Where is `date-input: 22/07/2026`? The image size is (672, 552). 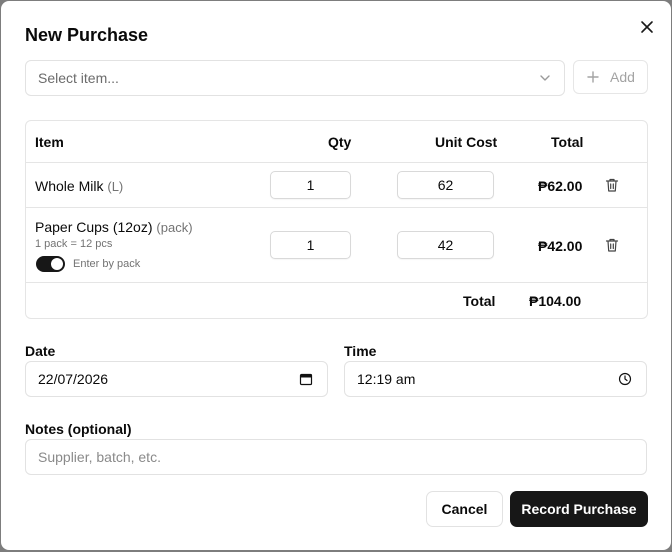
date-input: 22/07/2026 is located at coordinates (176, 379).